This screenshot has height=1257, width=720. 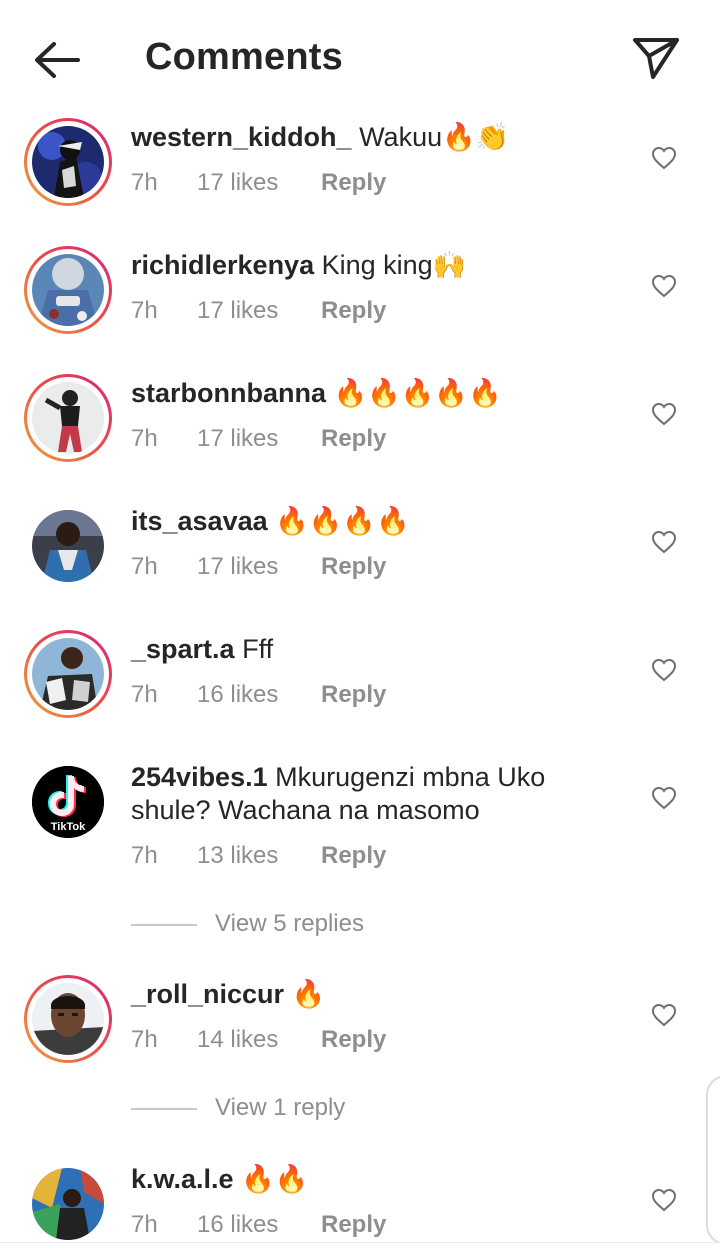 I want to click on comment-likes: 14 likes, so click(x=259, y=1040).